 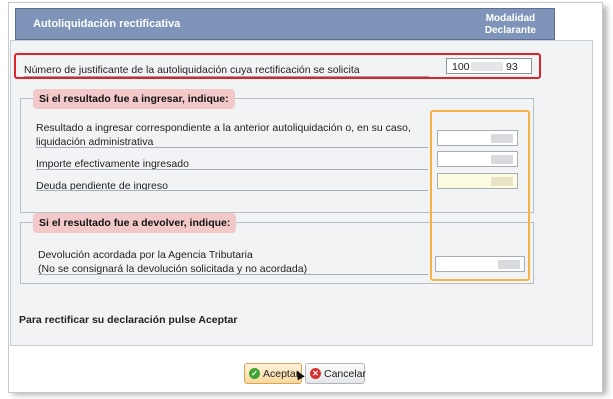 I want to click on modalidad-declarante-column: Modalidad Declarante, so click(x=510, y=25).